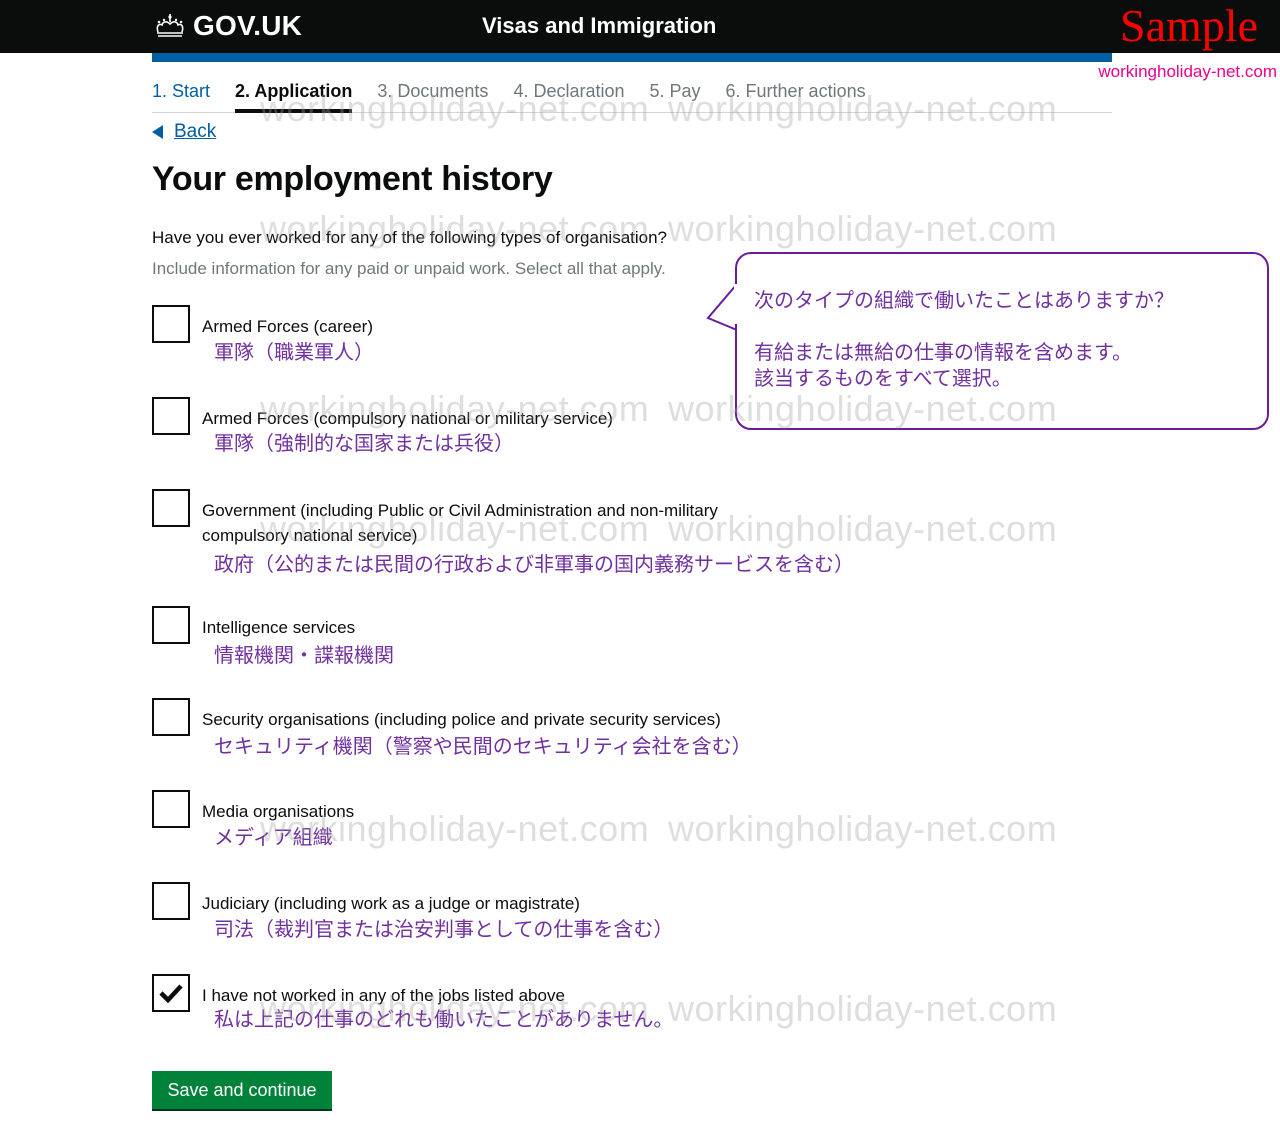 The width and height of the screenshot is (1280, 1130). Describe the element at coordinates (170, 25) in the screenshot. I see `crown-icon` at that location.